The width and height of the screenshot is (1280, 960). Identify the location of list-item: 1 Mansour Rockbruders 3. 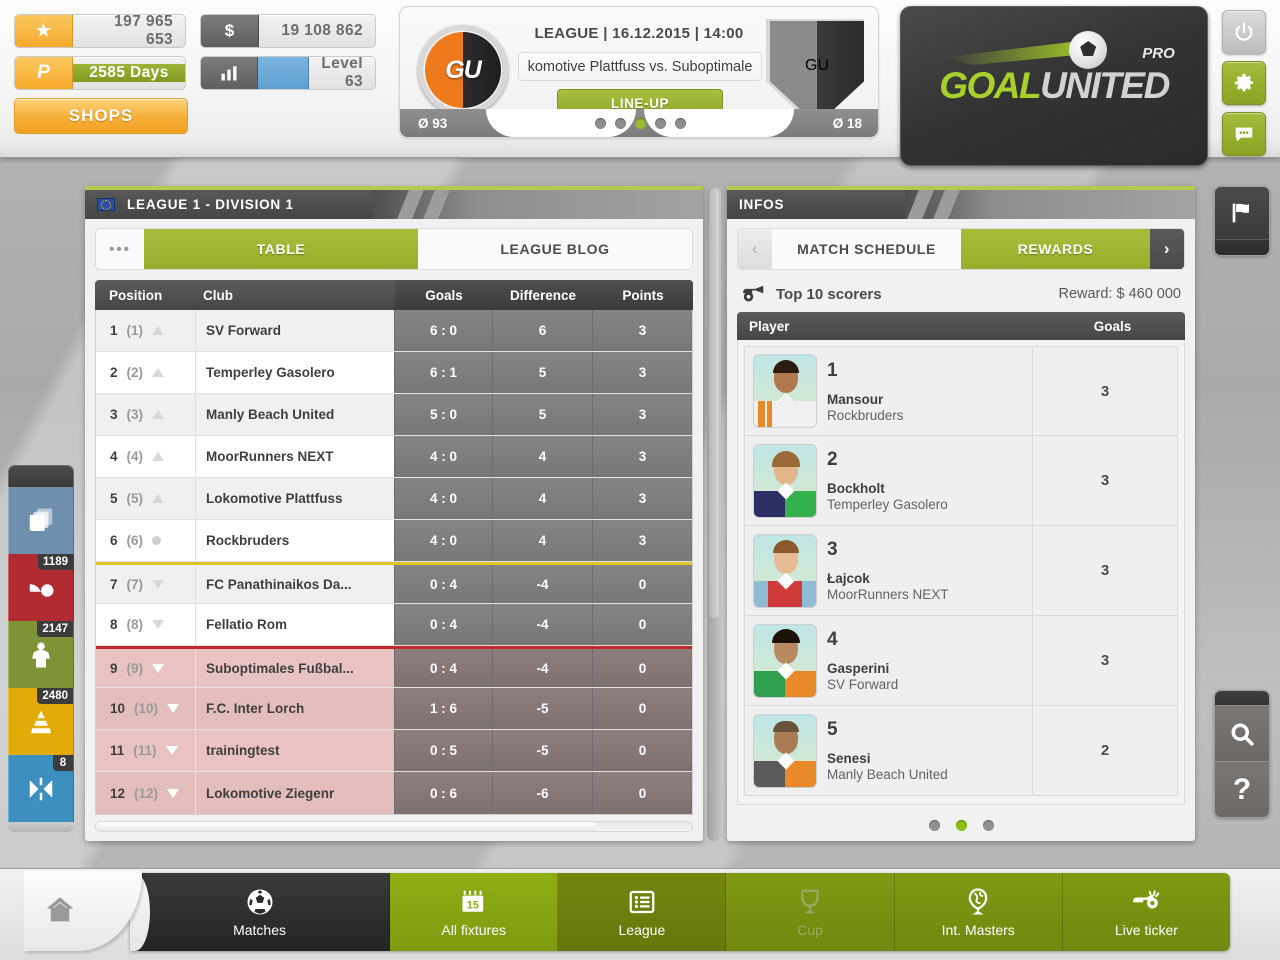
(961, 391).